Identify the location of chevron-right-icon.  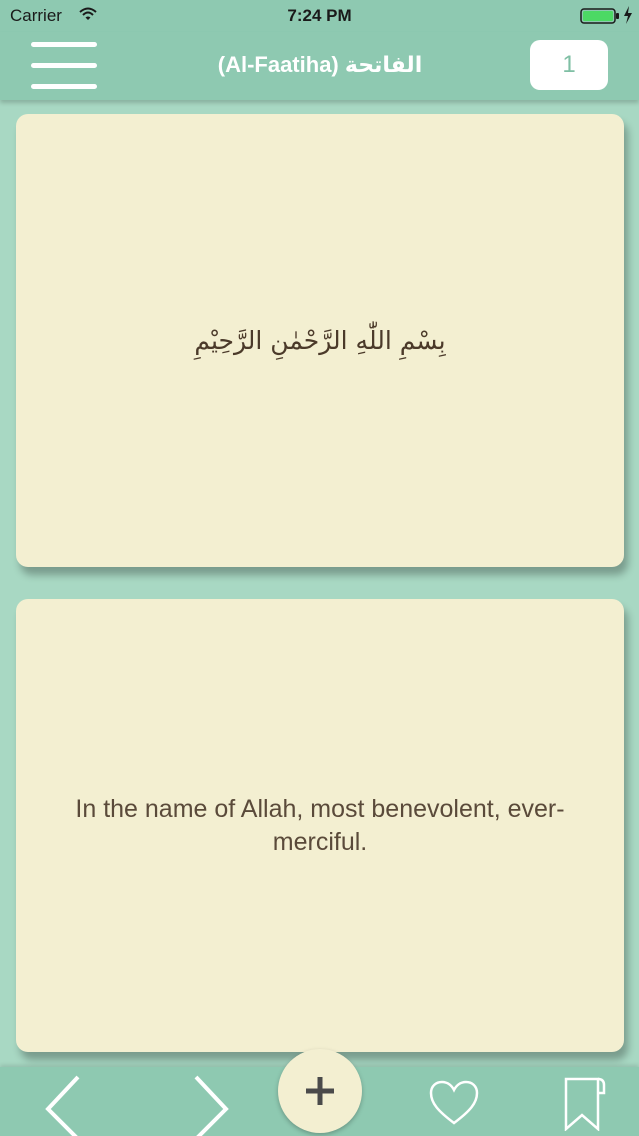
(211, 1105).